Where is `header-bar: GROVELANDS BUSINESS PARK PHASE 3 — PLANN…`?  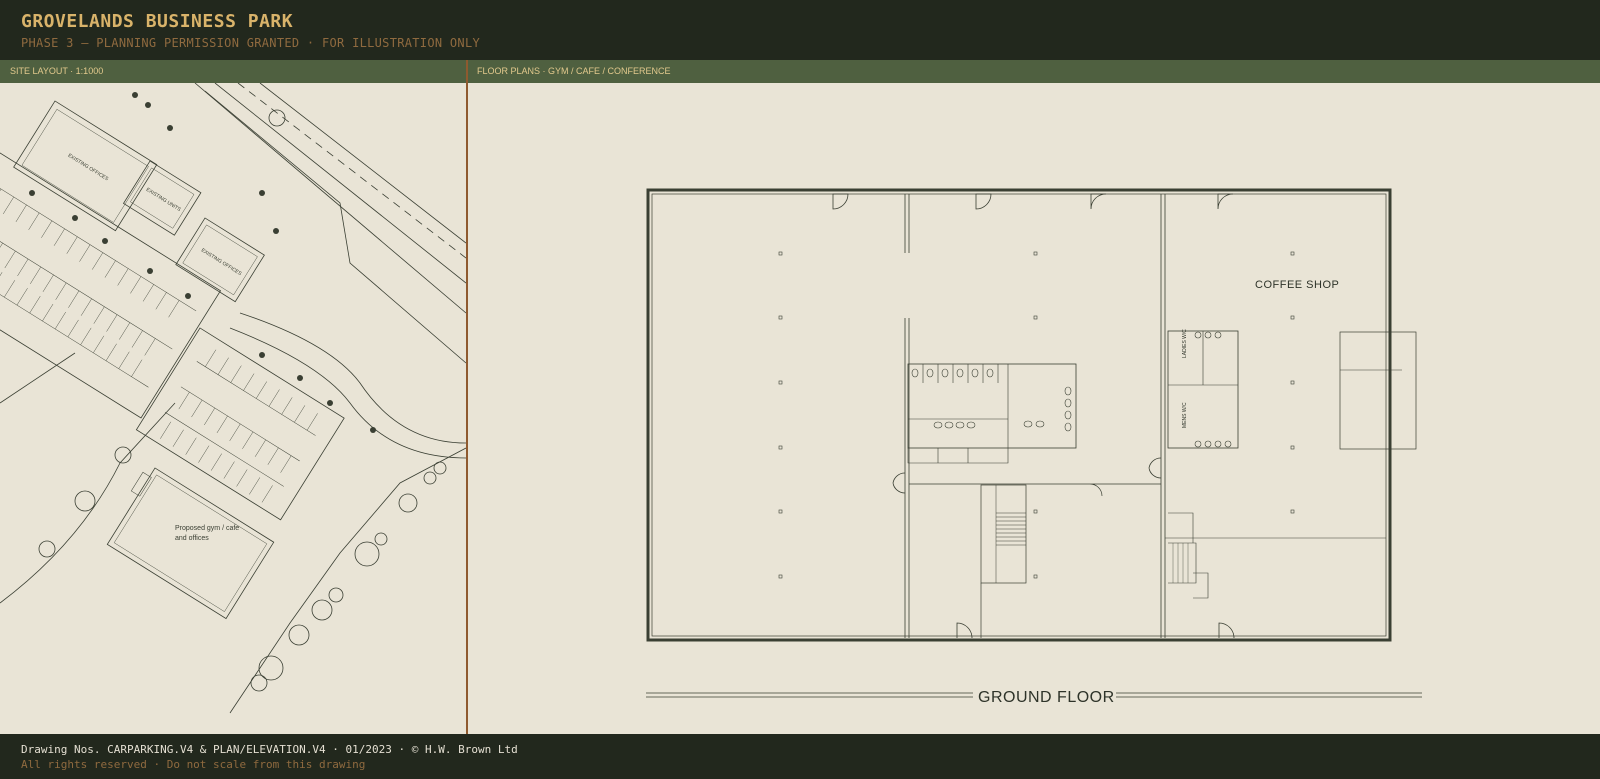 header-bar: GROVELANDS BUSINESS PARK PHASE 3 — PLANN… is located at coordinates (800, 30).